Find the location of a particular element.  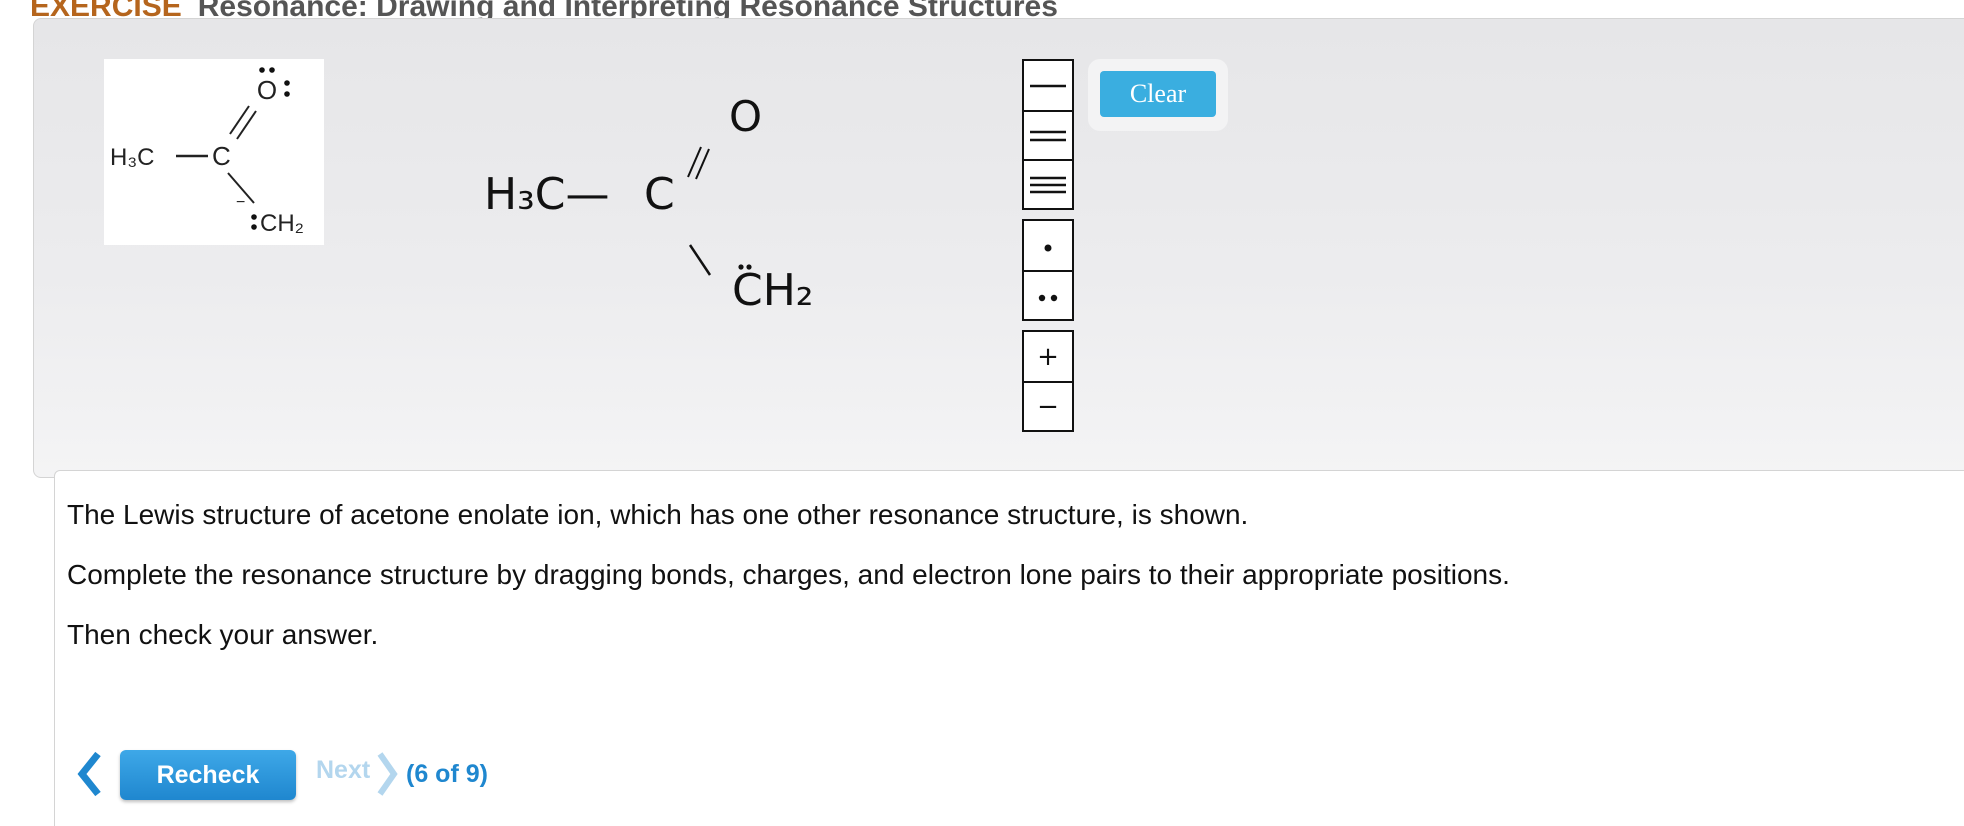

ref-methylene-label: CH₂ is located at coordinates (282, 223).